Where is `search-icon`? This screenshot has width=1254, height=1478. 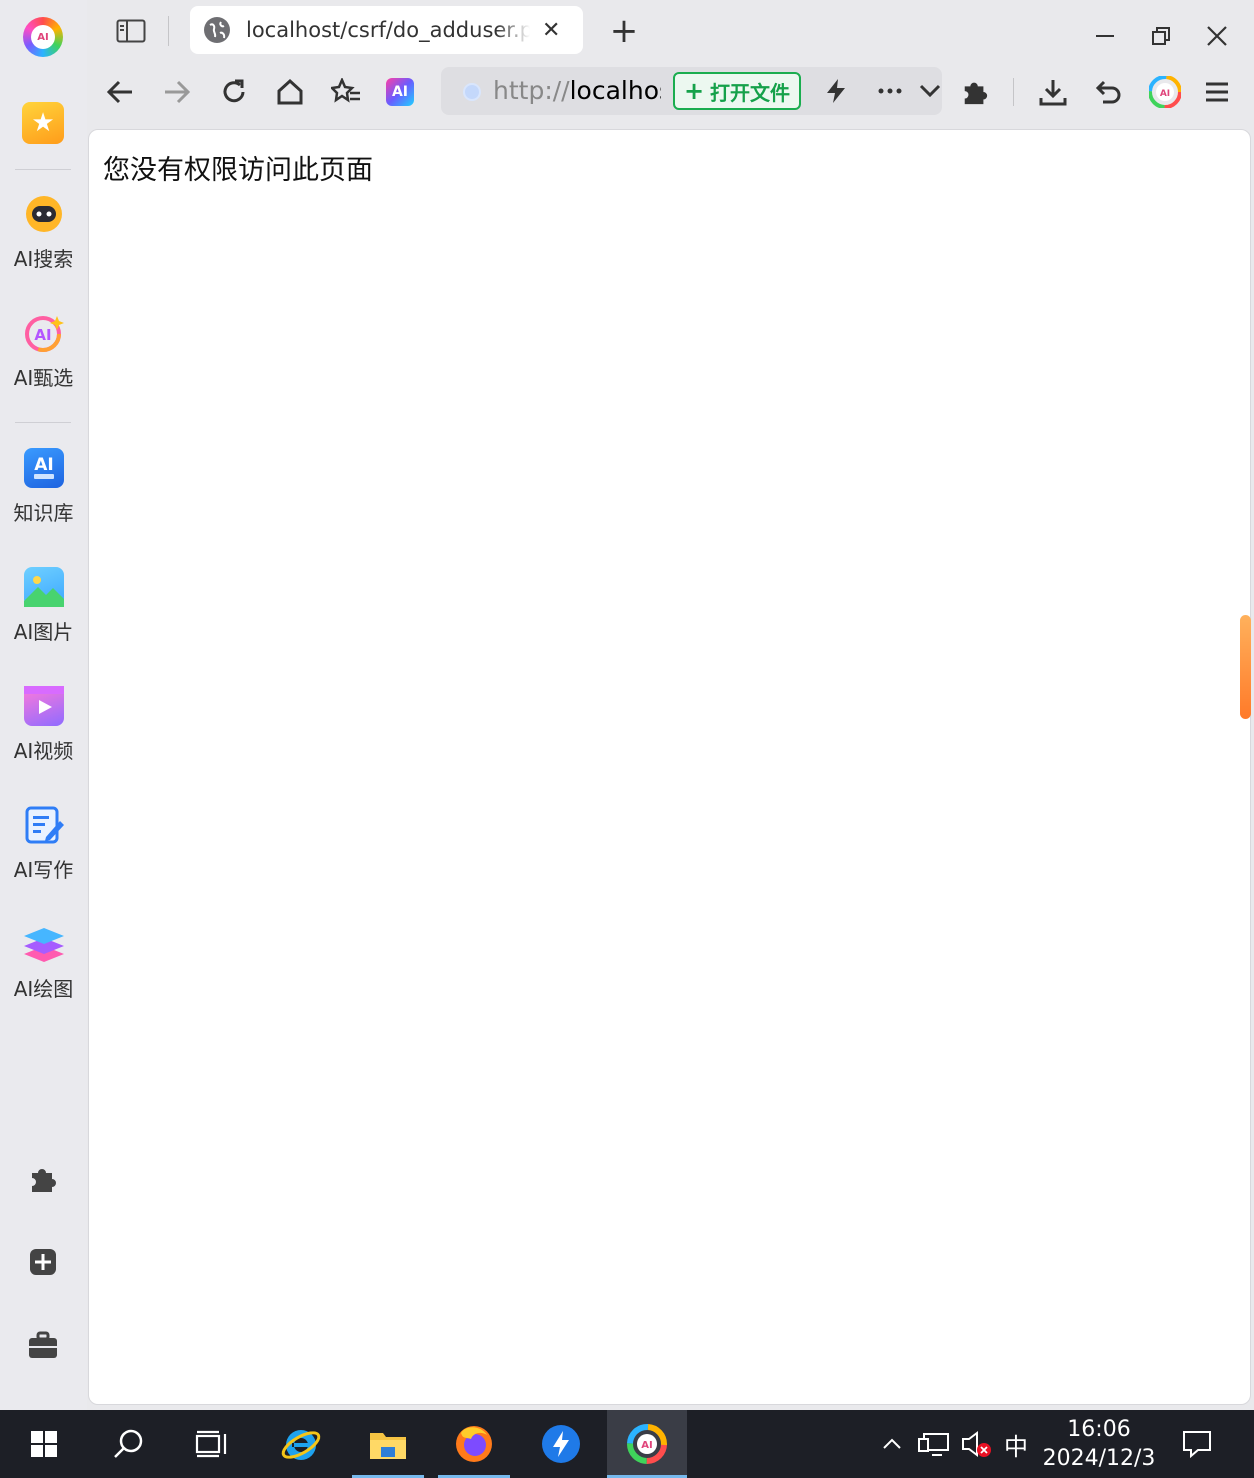 search-icon is located at coordinates (128, 1444).